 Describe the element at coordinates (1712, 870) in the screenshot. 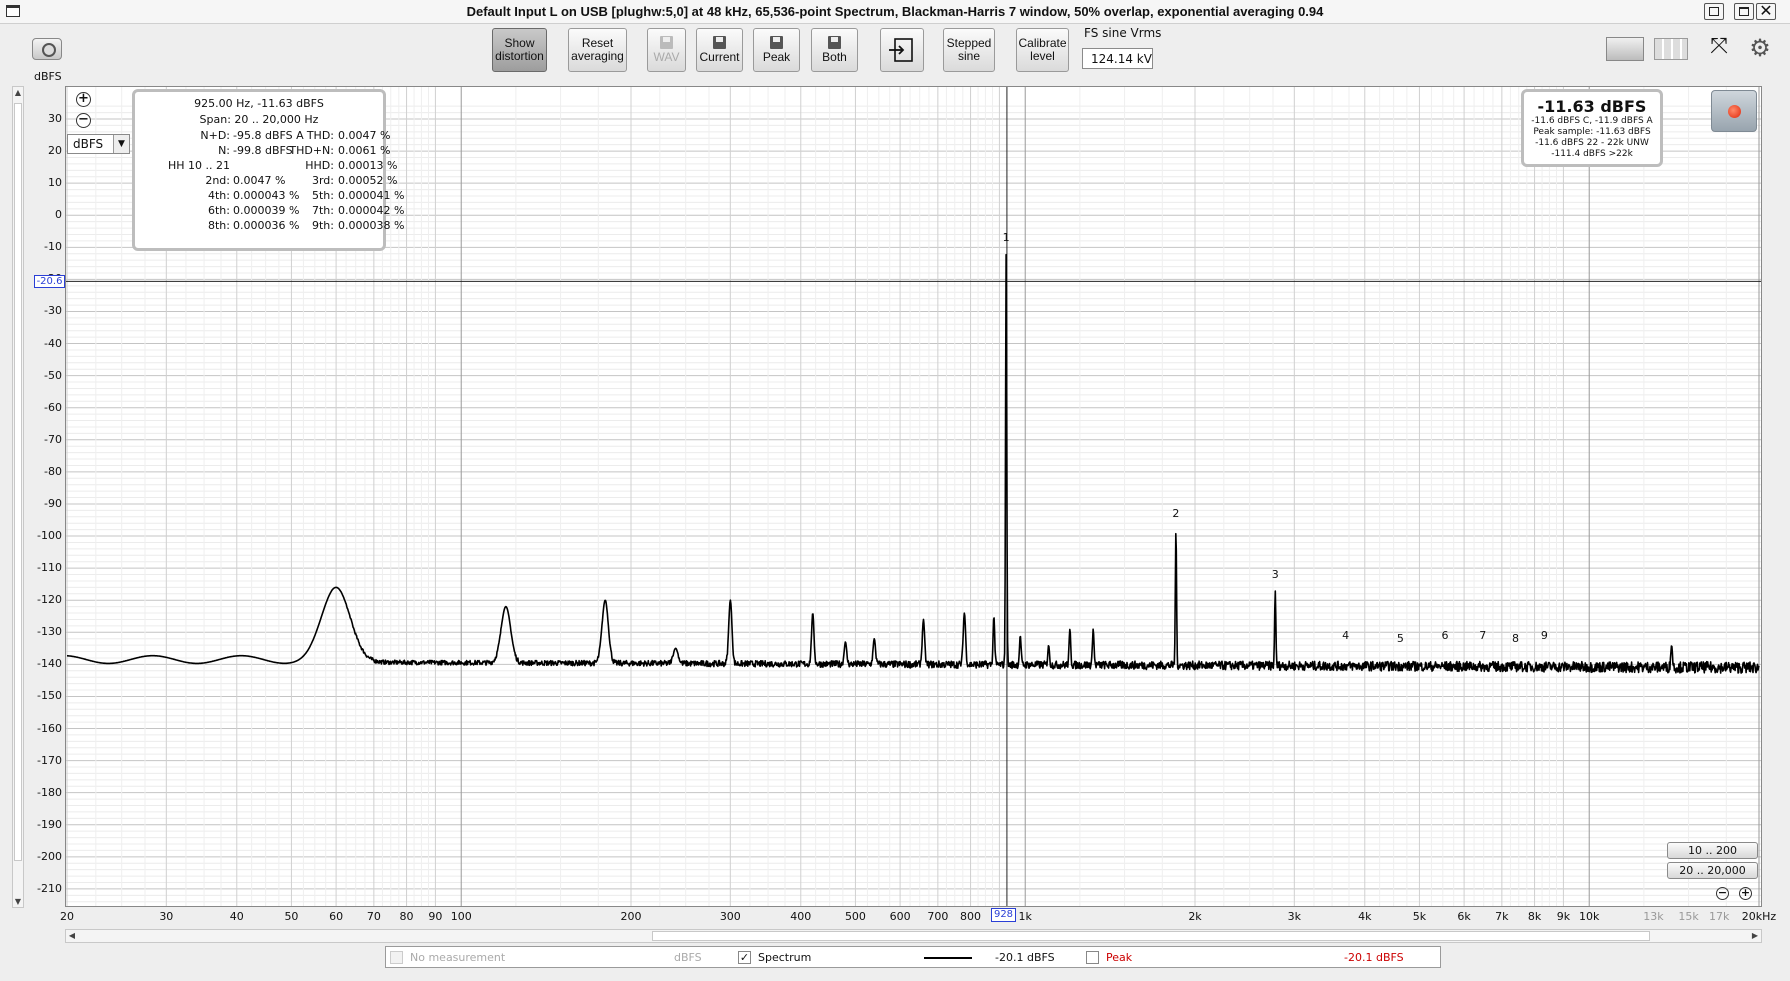

I see `range-20-20000-button: 20 .. 20,000` at that location.